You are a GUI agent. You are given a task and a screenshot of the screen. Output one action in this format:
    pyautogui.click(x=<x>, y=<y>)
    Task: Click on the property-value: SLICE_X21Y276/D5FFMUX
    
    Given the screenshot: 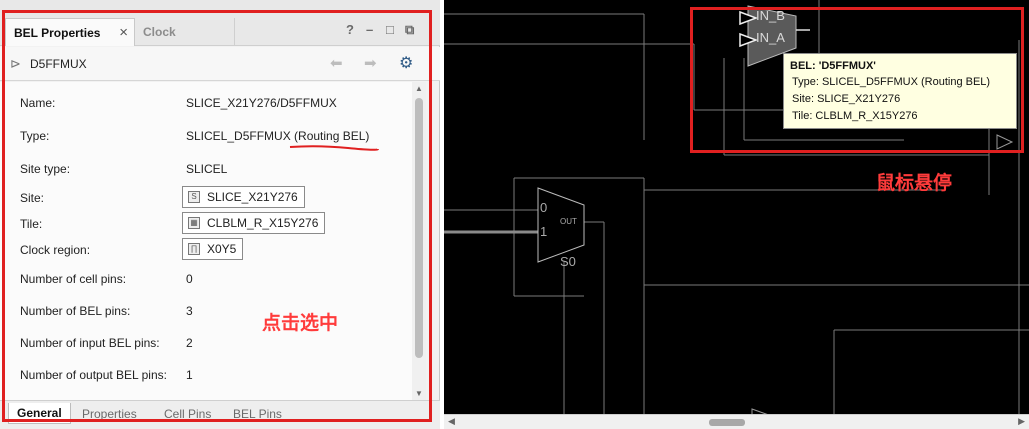 What is the action you would take?
    pyautogui.click(x=261, y=103)
    